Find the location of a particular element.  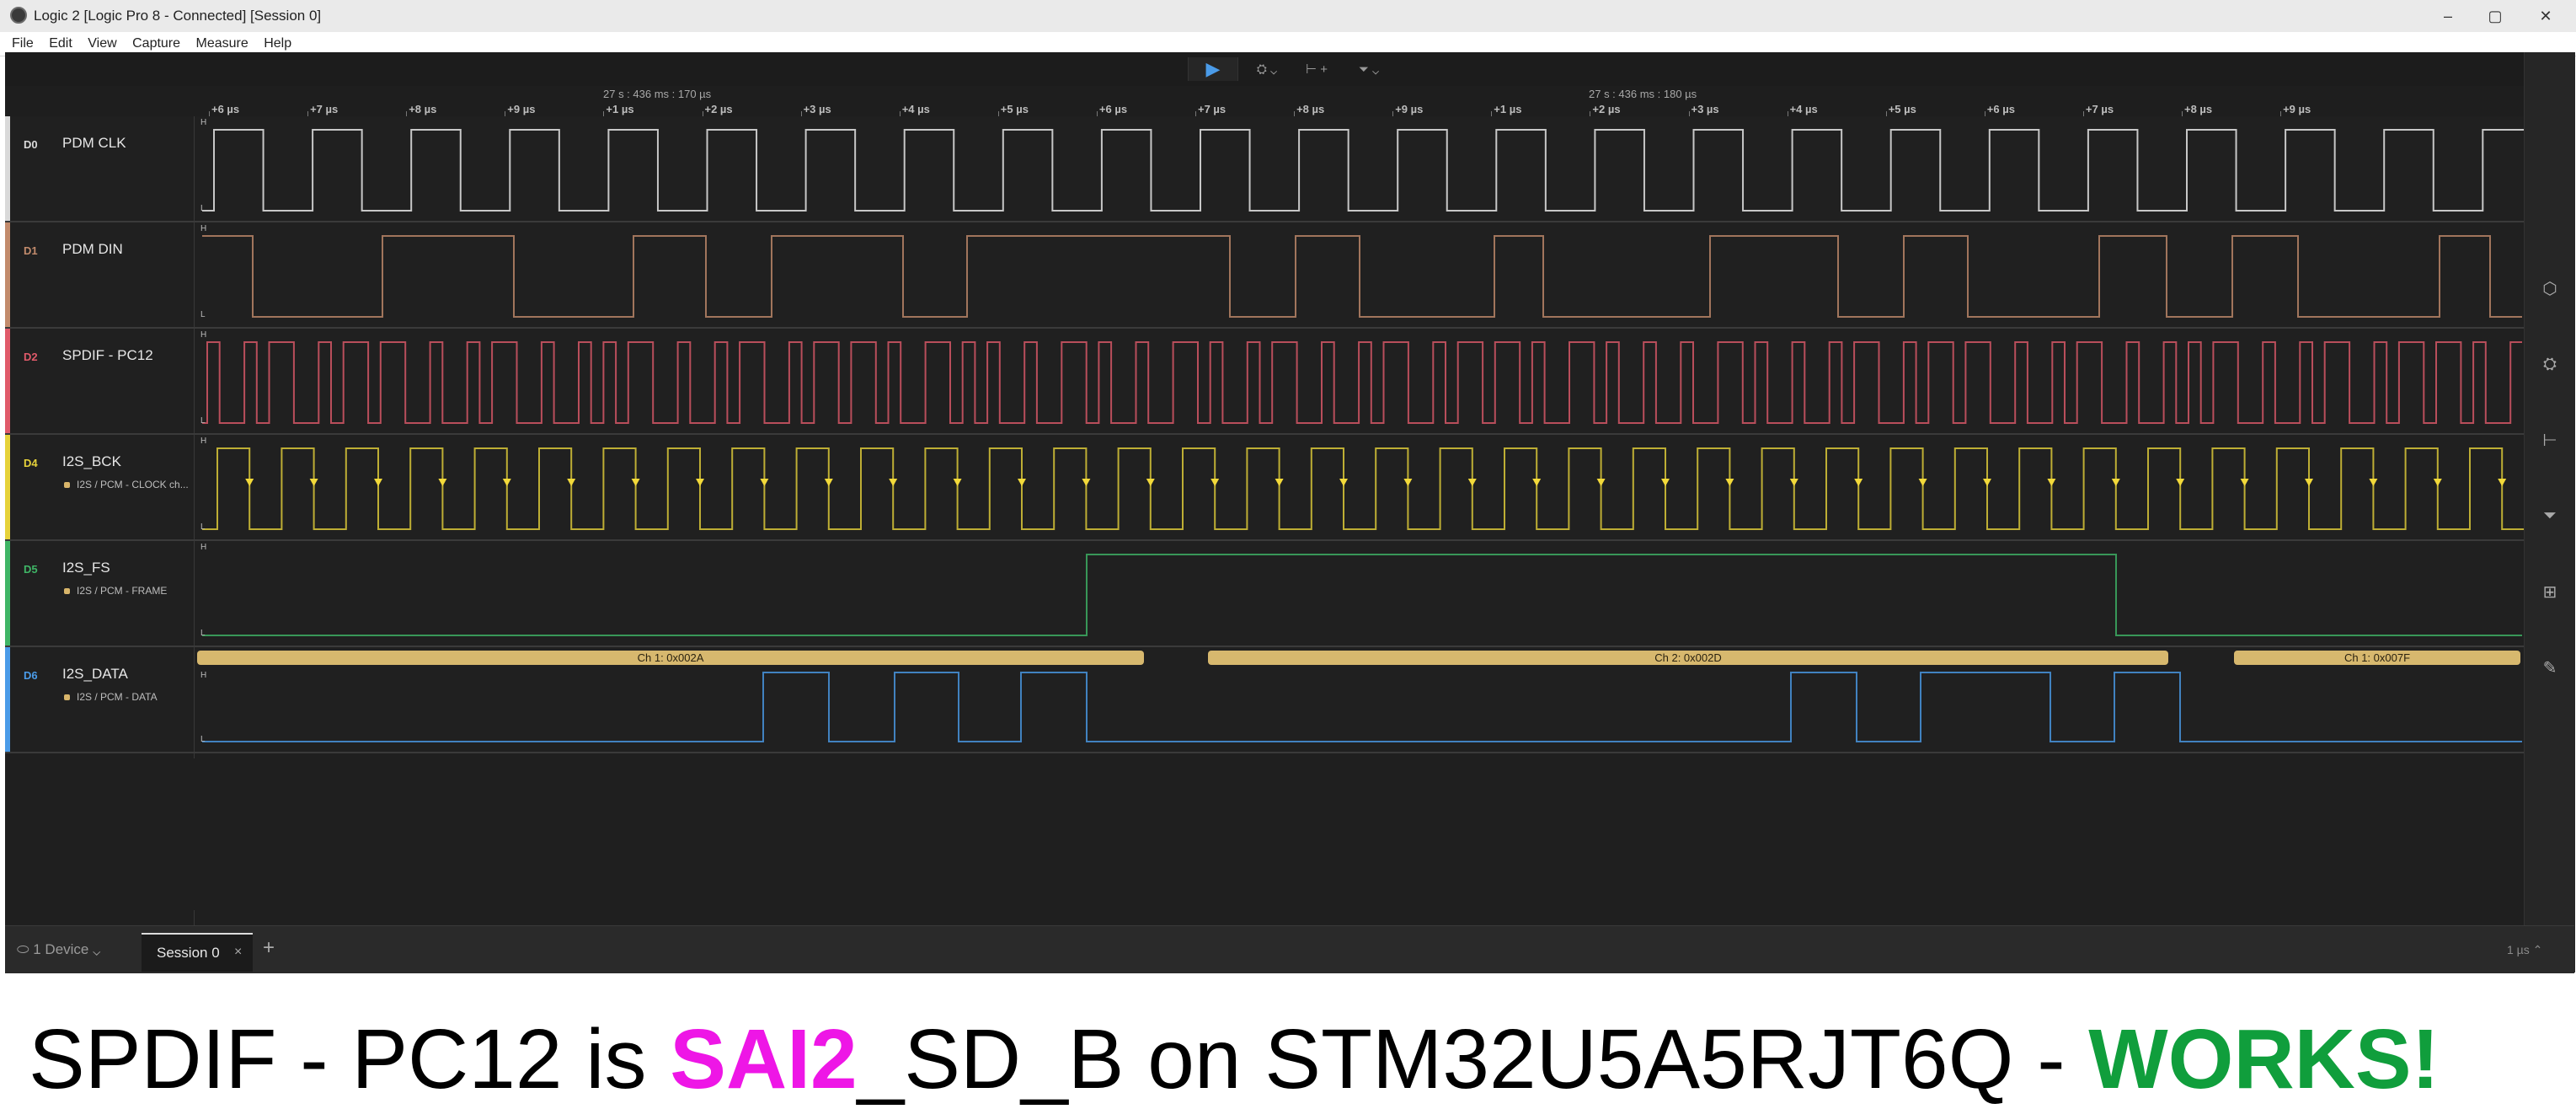

device-selector: ⬭ 1 Device ⌄ is located at coordinates (58, 949).